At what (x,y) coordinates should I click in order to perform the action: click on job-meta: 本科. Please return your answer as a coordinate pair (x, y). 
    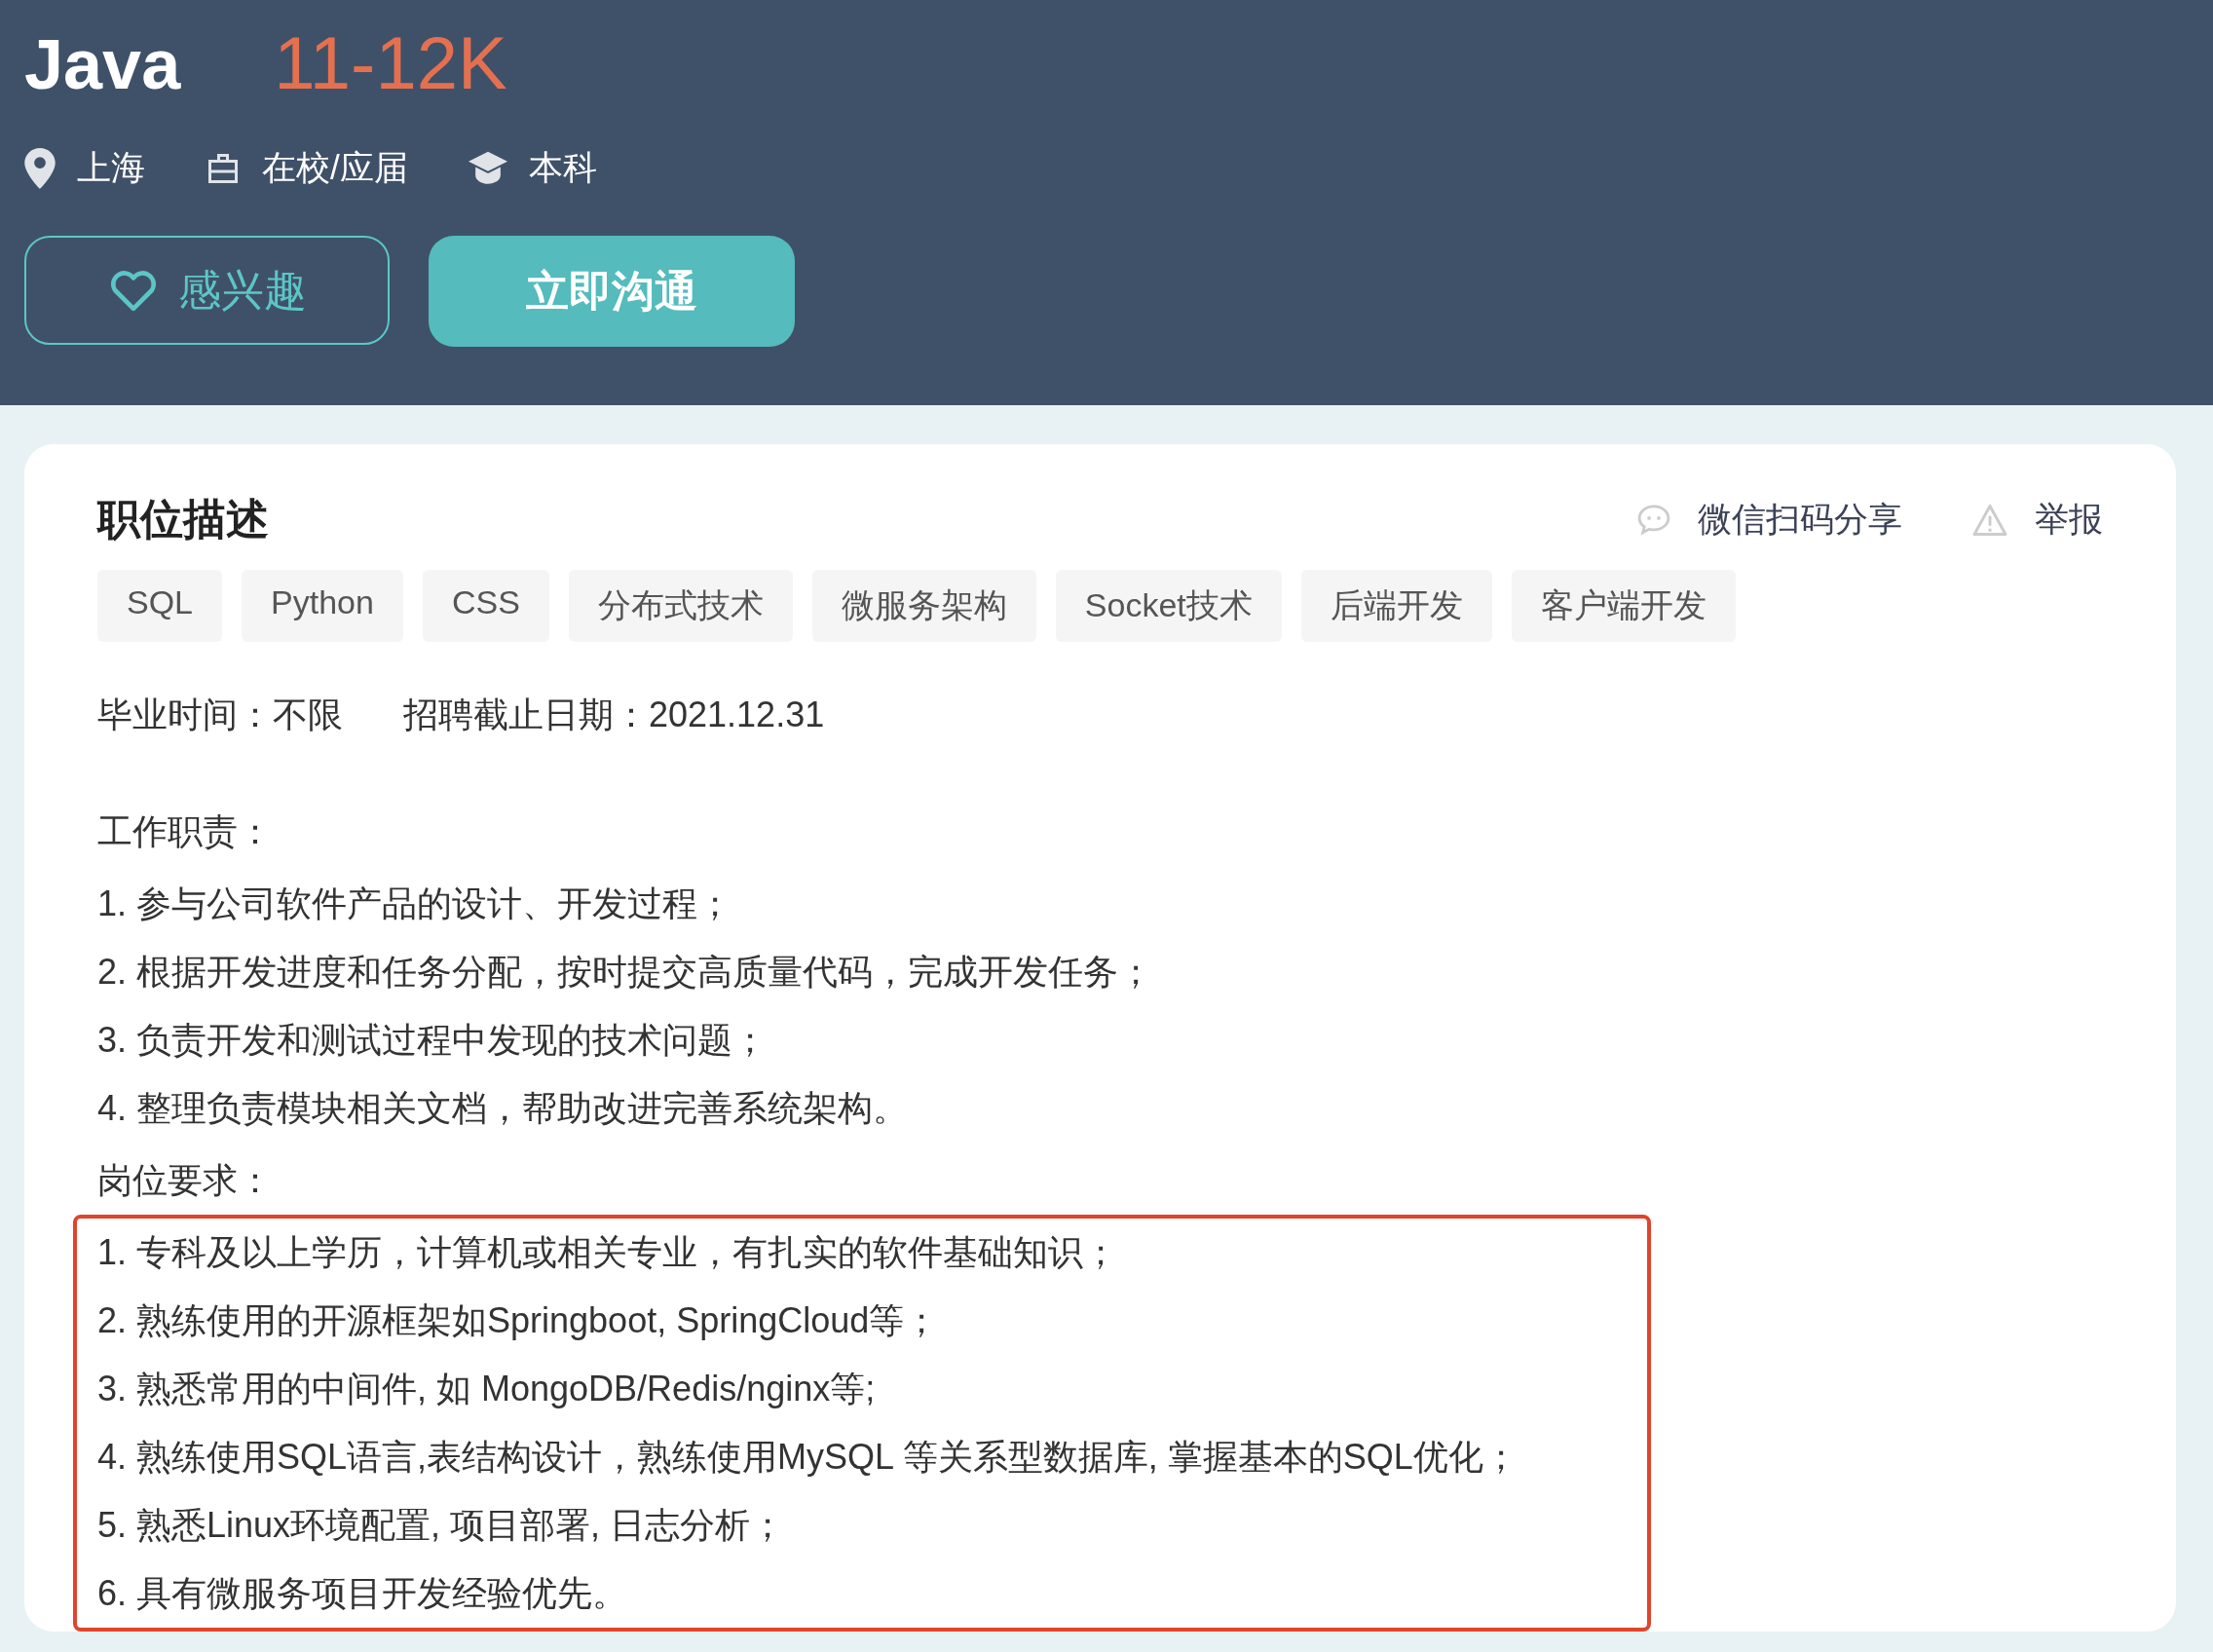
    Looking at the image, I should click on (562, 168).